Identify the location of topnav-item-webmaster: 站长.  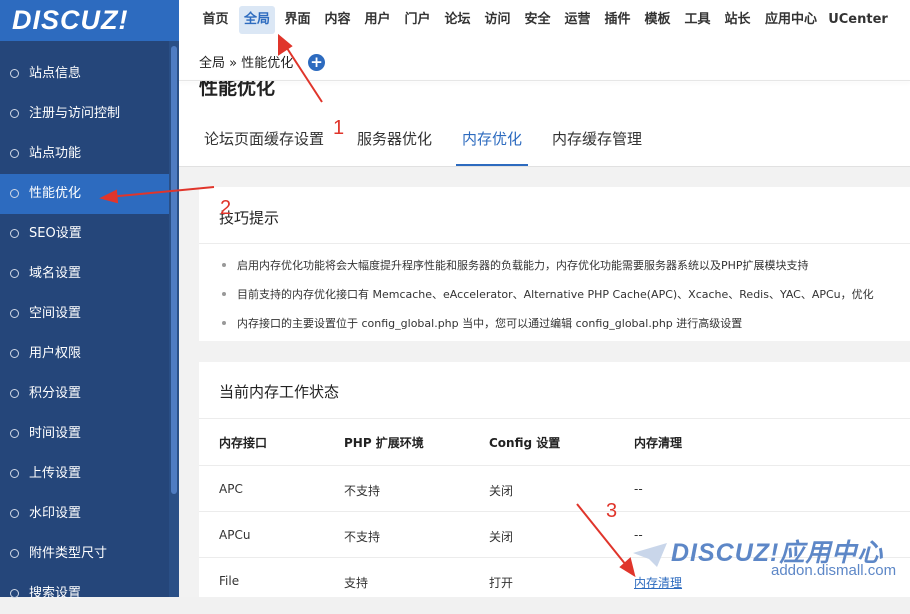
(737, 20).